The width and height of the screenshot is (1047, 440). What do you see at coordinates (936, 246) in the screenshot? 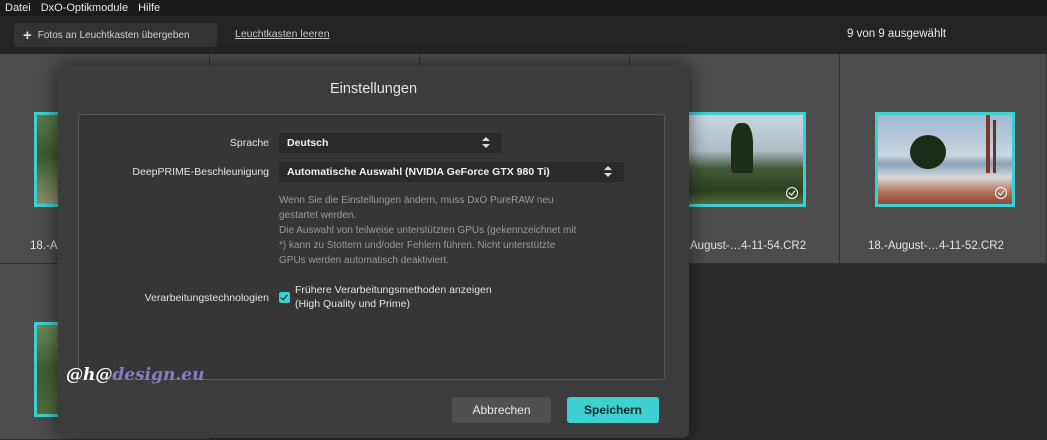
I see `thumbnail-filename: 18.-August-…4-11-52.CR2` at bounding box center [936, 246].